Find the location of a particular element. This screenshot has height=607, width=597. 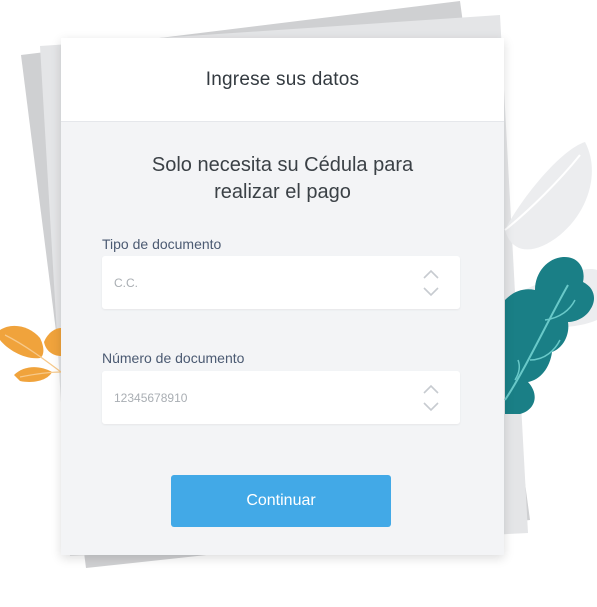

document-number-label: Número de documento is located at coordinates (173, 358).